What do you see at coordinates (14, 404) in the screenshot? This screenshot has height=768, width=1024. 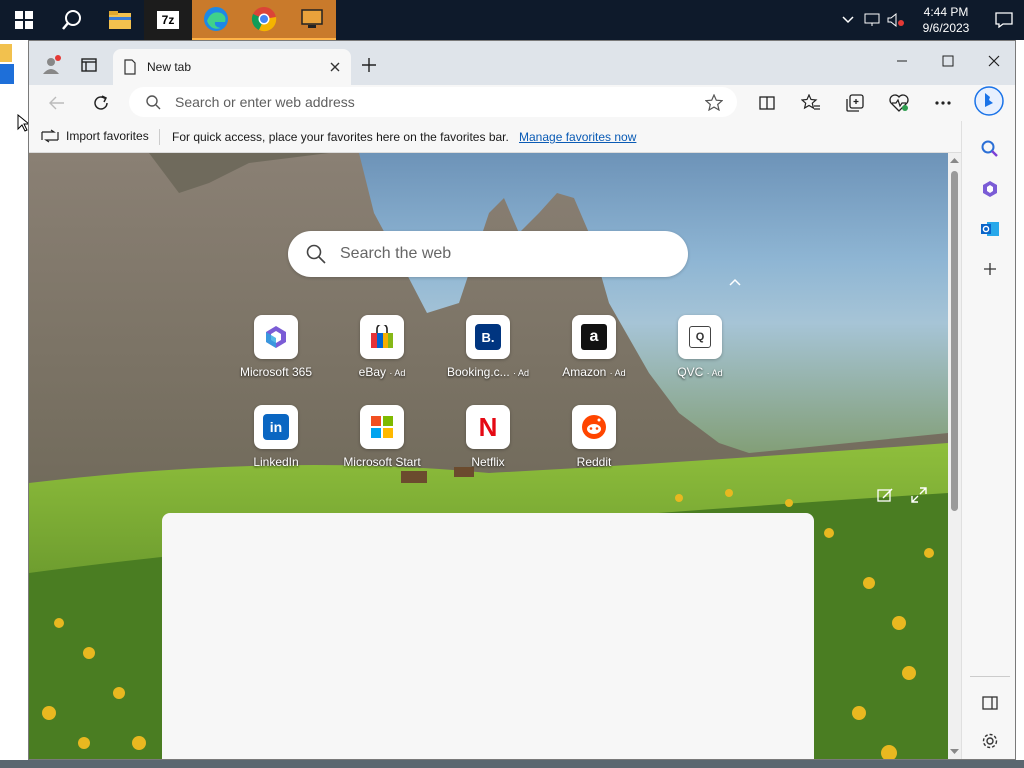 I see `desktop-background-left` at bounding box center [14, 404].